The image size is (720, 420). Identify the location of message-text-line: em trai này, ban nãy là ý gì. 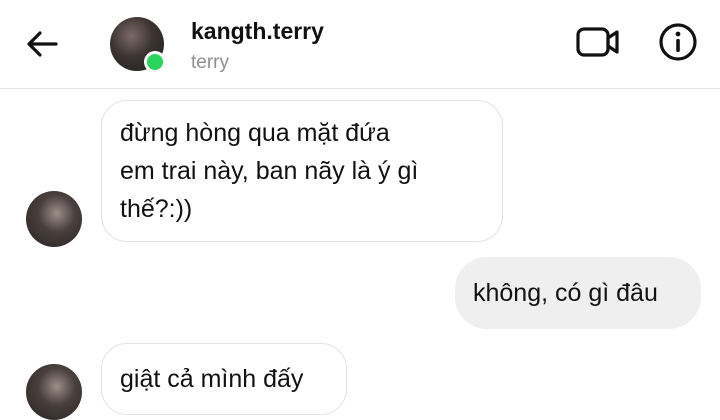
(269, 171).